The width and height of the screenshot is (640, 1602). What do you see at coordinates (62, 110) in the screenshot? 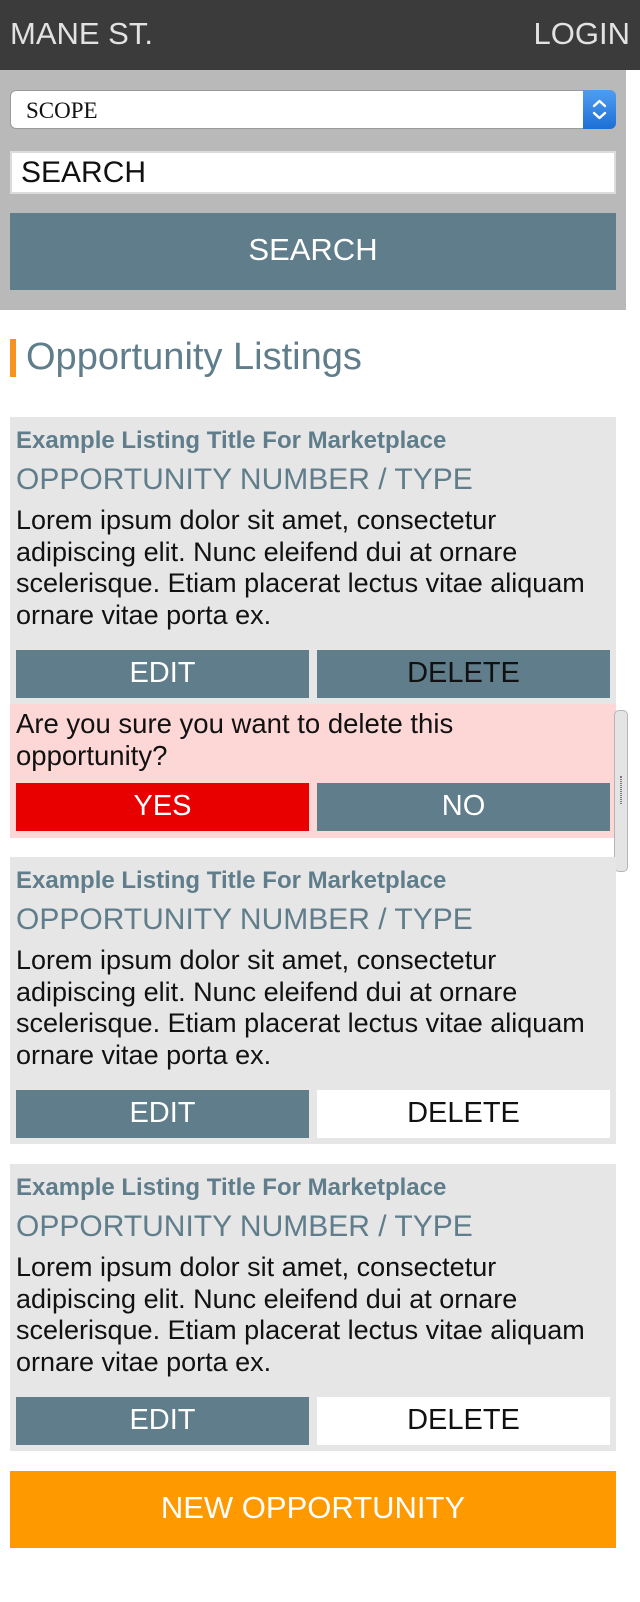
I see `scope-select-value: SCOPE` at bounding box center [62, 110].